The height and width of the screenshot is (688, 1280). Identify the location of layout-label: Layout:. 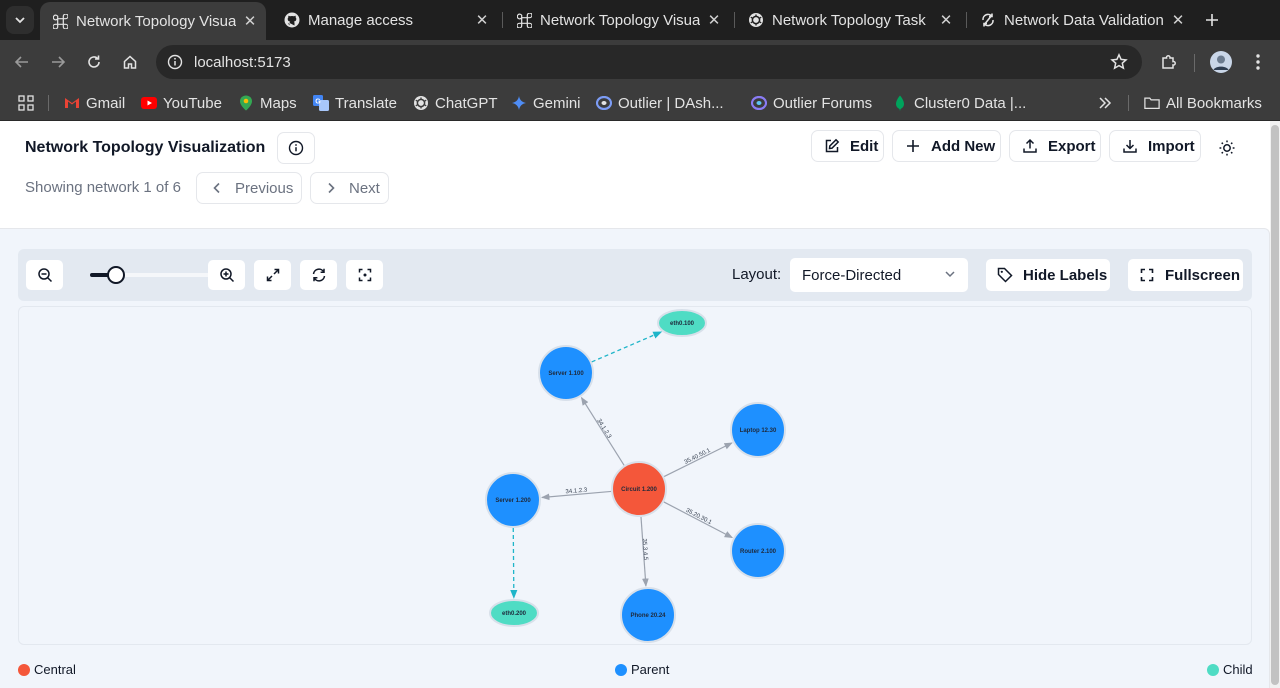
(757, 274).